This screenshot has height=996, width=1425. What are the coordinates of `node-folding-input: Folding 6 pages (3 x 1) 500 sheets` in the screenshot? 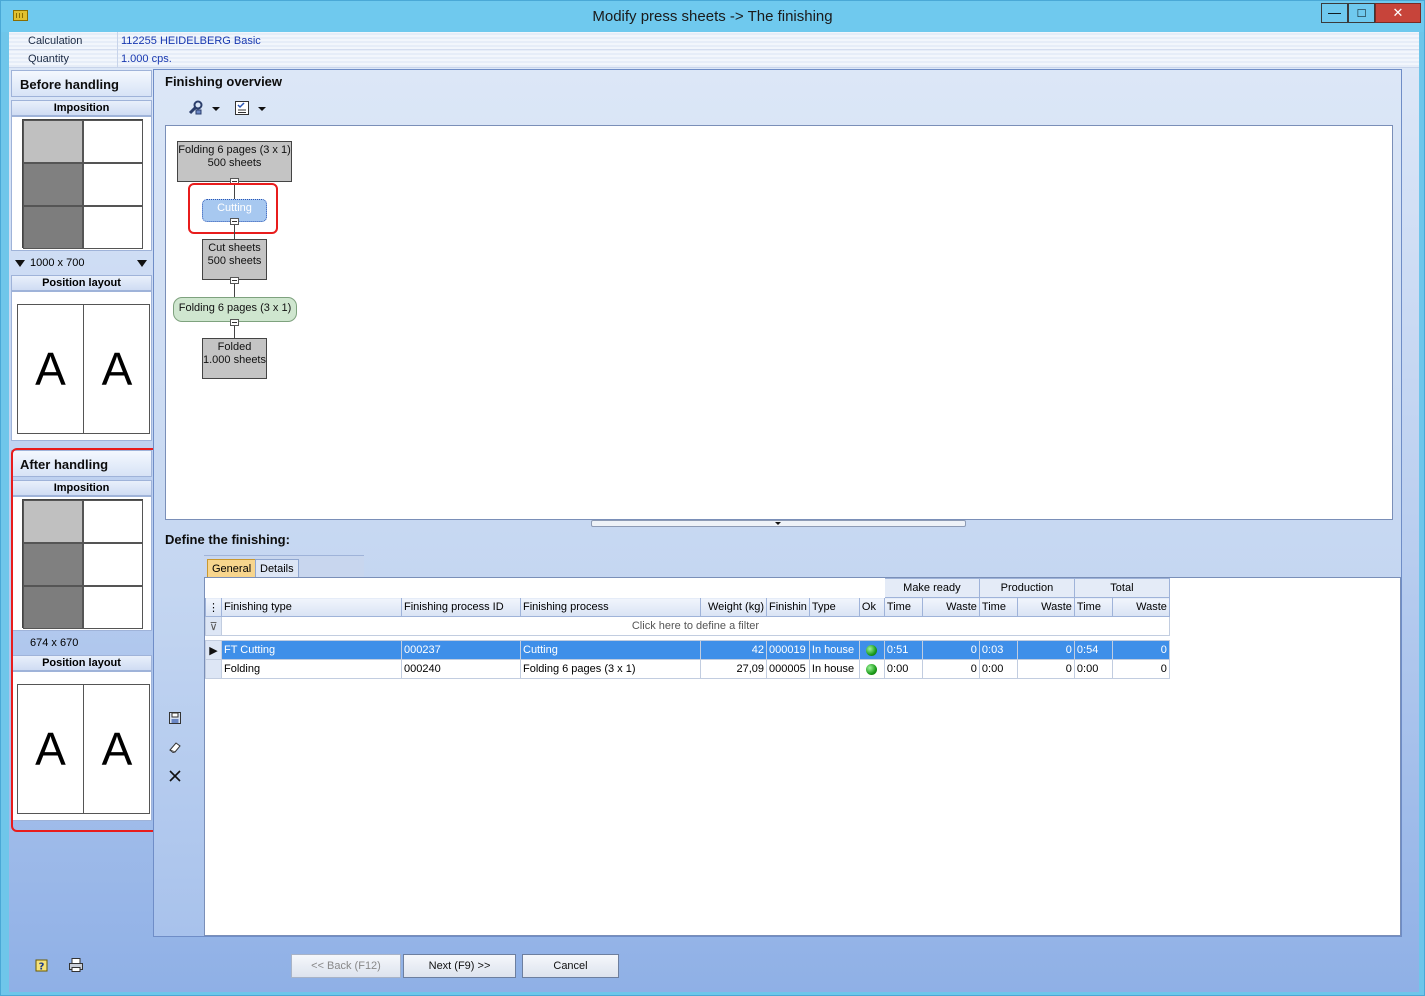 It's located at (234, 161).